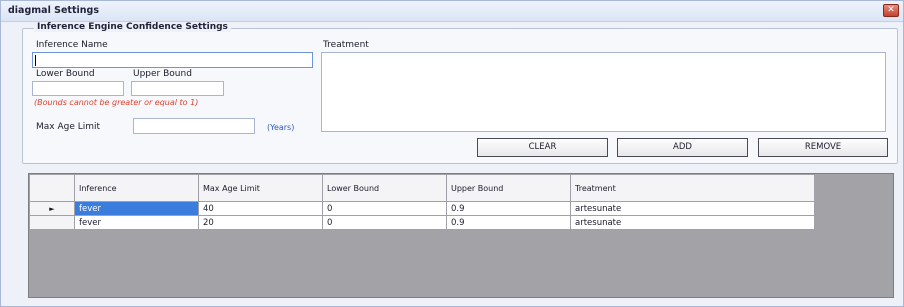 This screenshot has height=307, width=904. I want to click on cell-max-age: 40, so click(260, 208).